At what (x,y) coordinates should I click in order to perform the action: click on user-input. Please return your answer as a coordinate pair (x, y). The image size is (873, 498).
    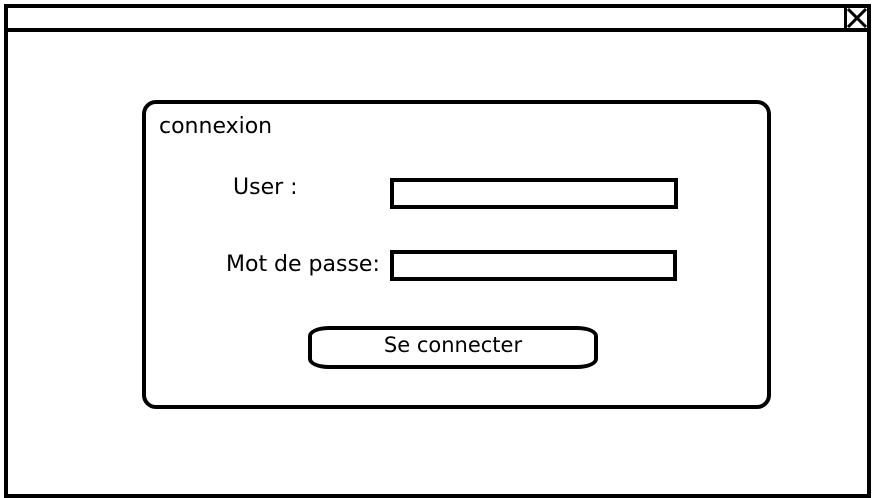
    Looking at the image, I should click on (534, 193).